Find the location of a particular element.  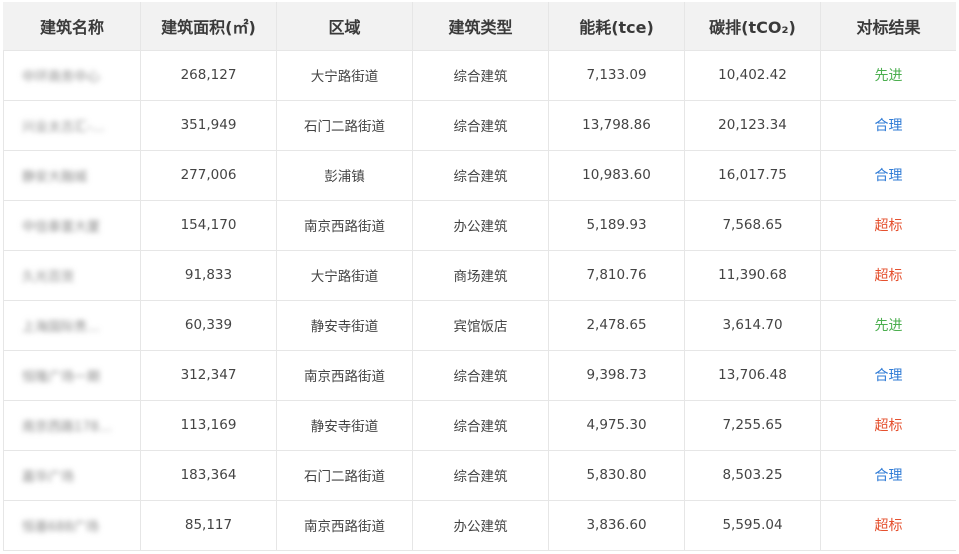

cell-carbon: 11,390.68 is located at coordinates (752, 275).